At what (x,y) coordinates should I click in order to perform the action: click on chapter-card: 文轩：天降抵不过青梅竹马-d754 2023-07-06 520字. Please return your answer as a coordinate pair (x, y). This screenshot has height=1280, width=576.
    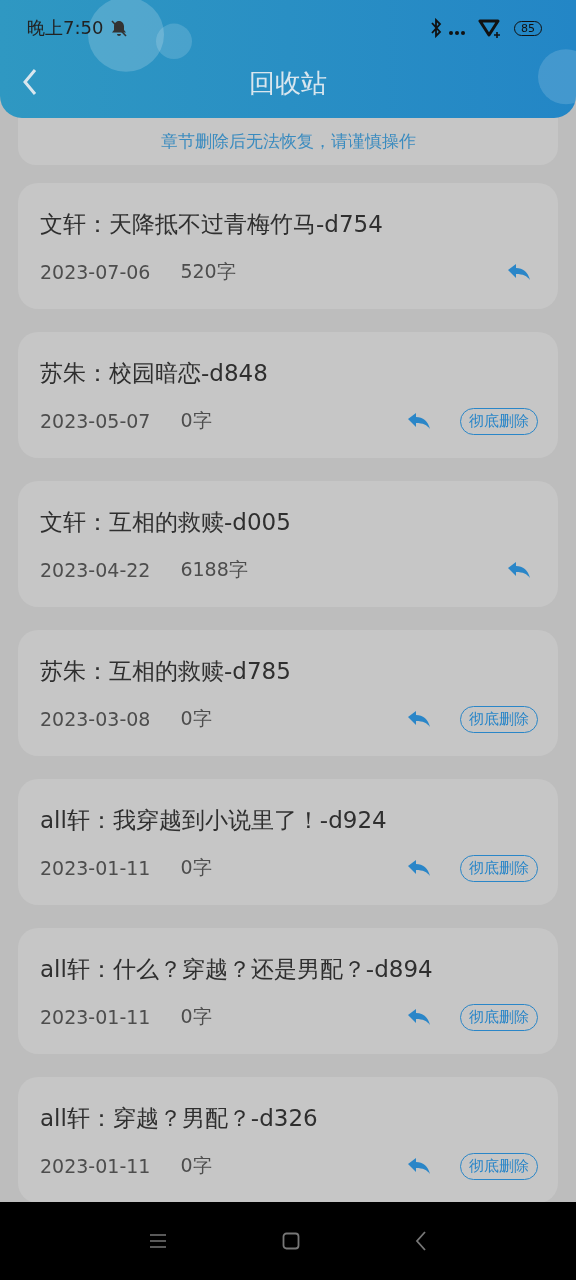
    Looking at the image, I should click on (288, 246).